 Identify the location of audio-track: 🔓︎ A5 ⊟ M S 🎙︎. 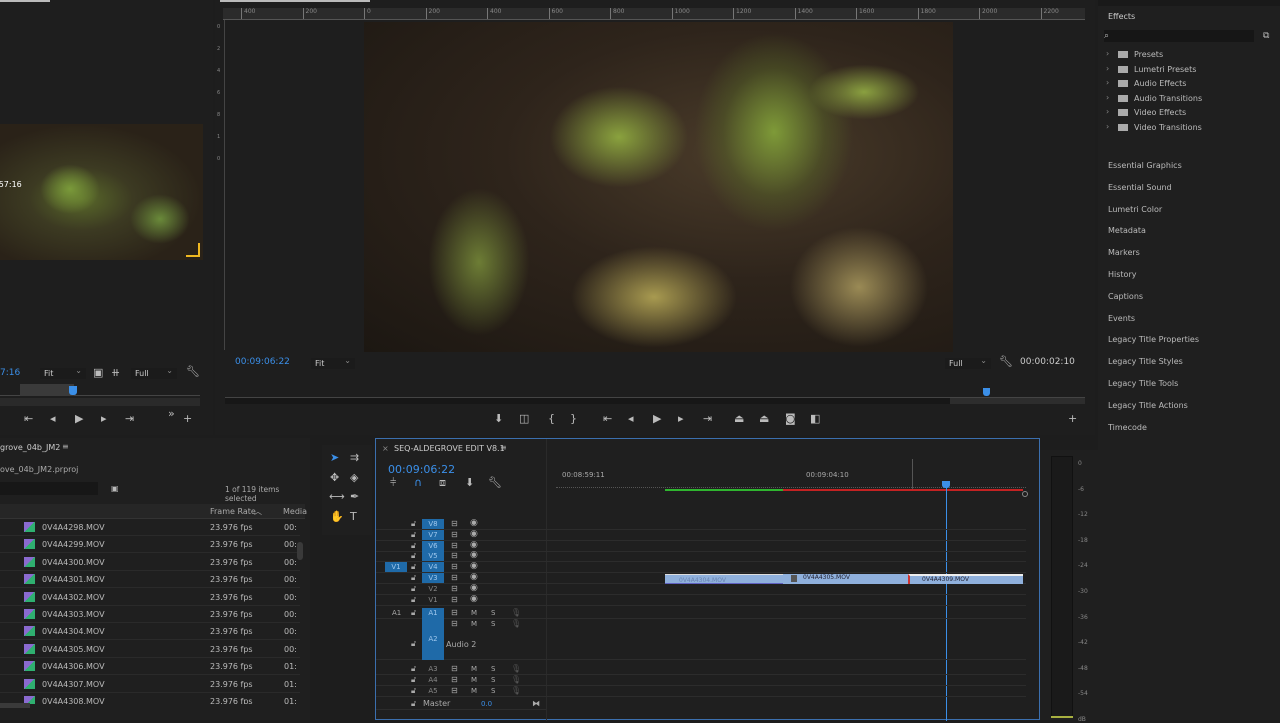
(701, 691).